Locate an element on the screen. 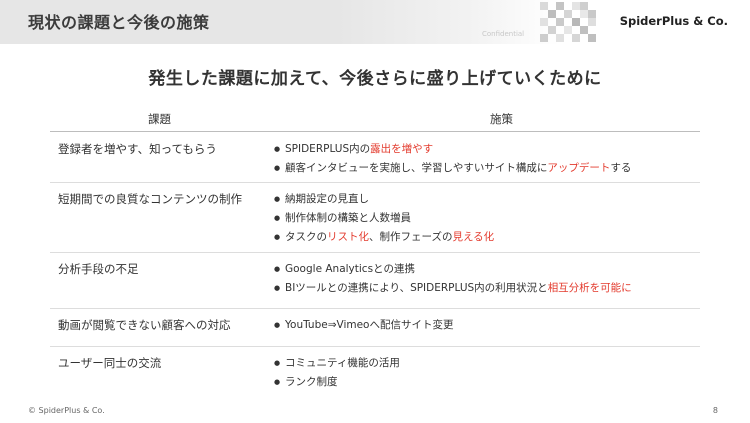  brand-logo: SpiderPlus & Co. is located at coordinates (673, 21).